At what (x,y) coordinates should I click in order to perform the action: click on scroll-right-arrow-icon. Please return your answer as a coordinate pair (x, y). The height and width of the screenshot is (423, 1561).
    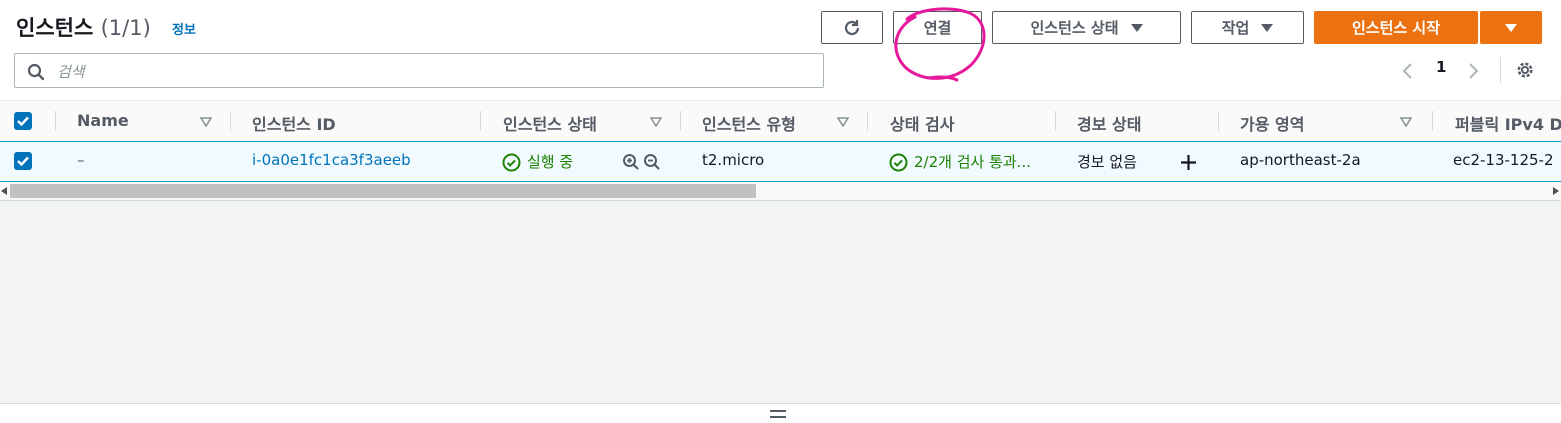
    Looking at the image, I should click on (1555, 191).